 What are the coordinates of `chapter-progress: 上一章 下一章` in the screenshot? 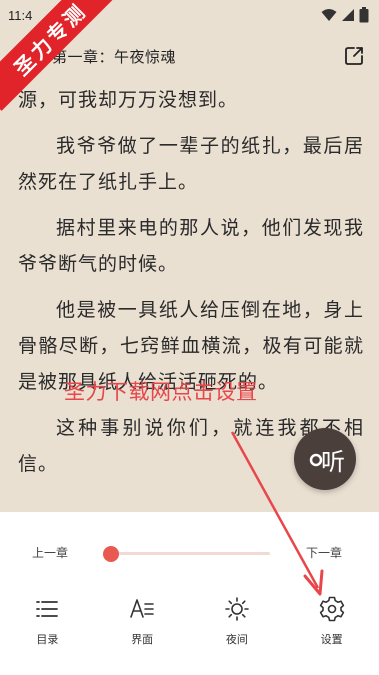 It's located at (189, 554).